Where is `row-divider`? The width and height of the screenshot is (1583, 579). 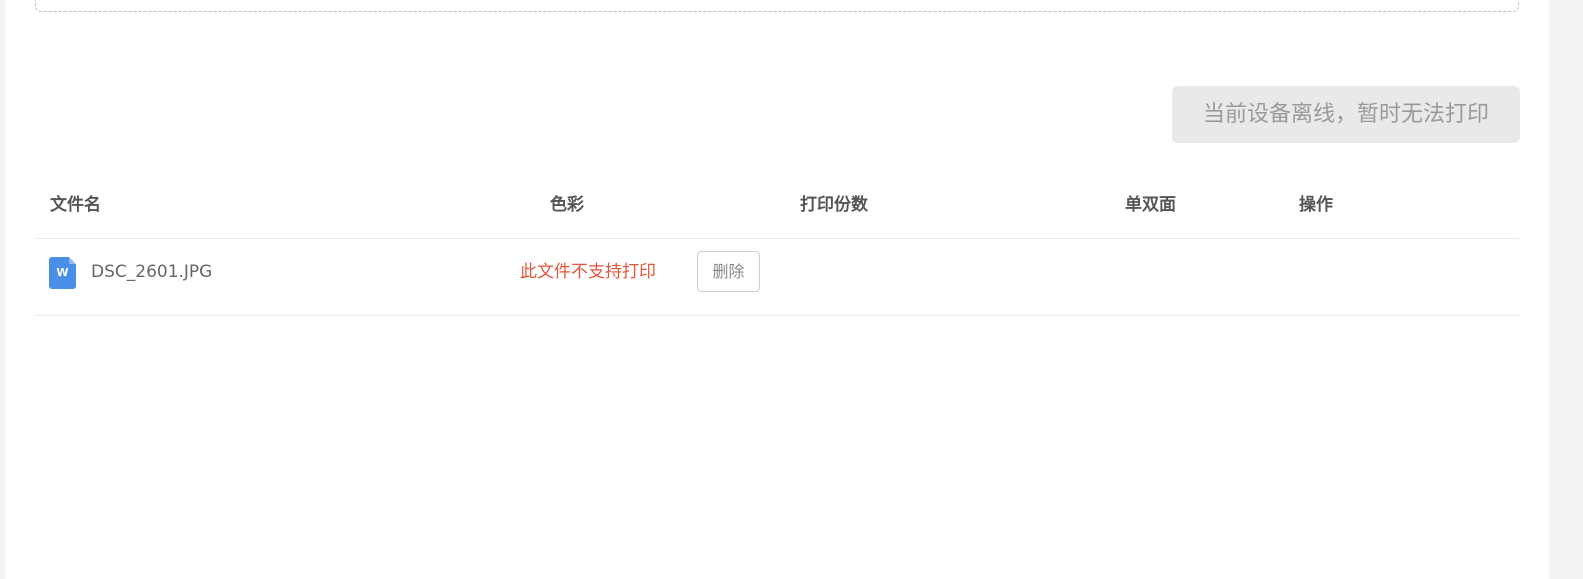 row-divider is located at coordinates (777, 315).